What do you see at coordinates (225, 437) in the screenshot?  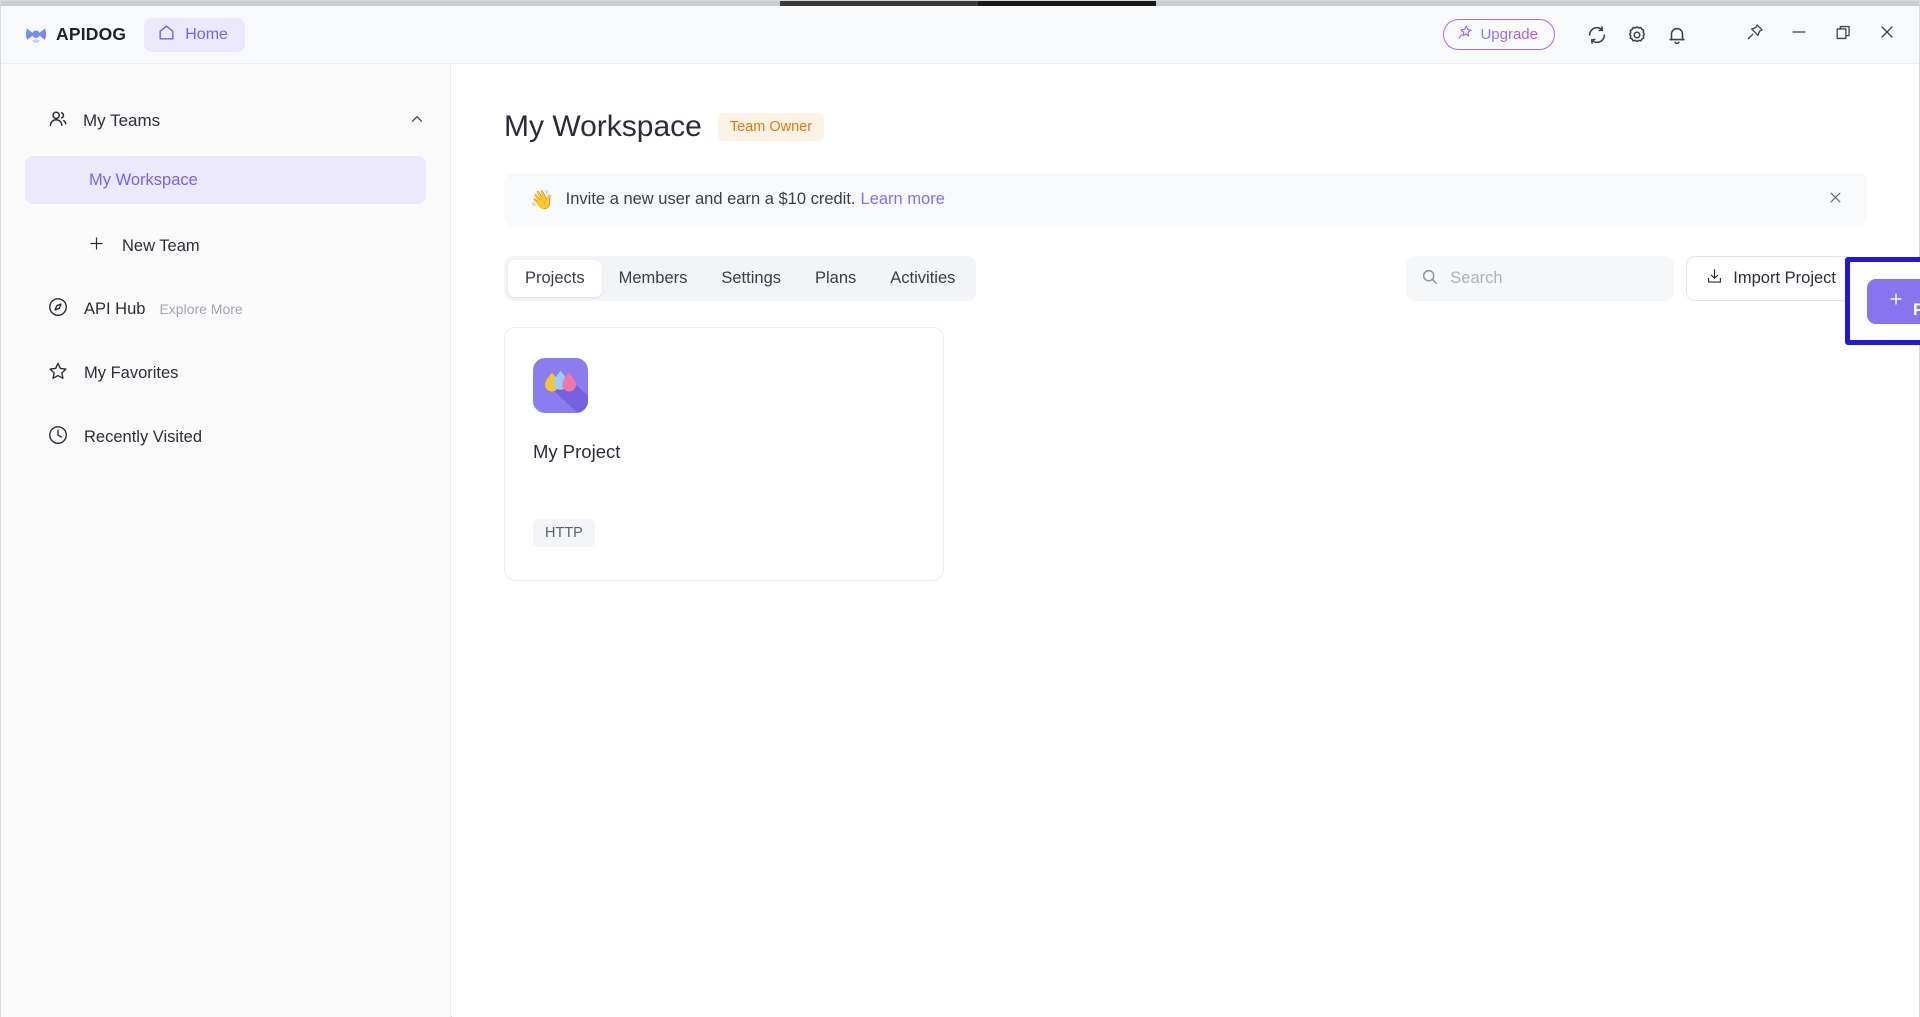 I see `sidebar-item-recently-visited: Recently Visited` at bounding box center [225, 437].